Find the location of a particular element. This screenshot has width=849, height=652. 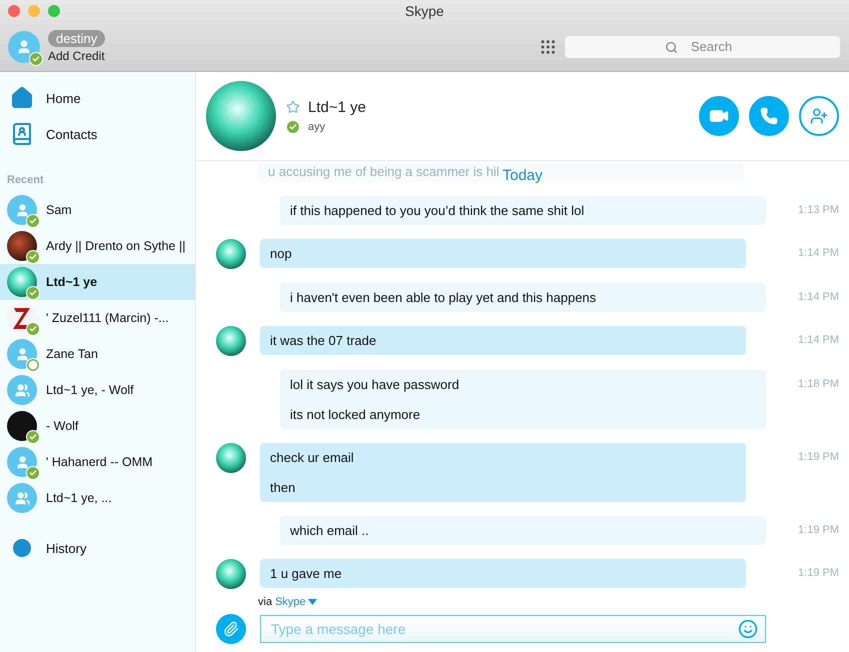

contacts-icon is located at coordinates (22, 134).